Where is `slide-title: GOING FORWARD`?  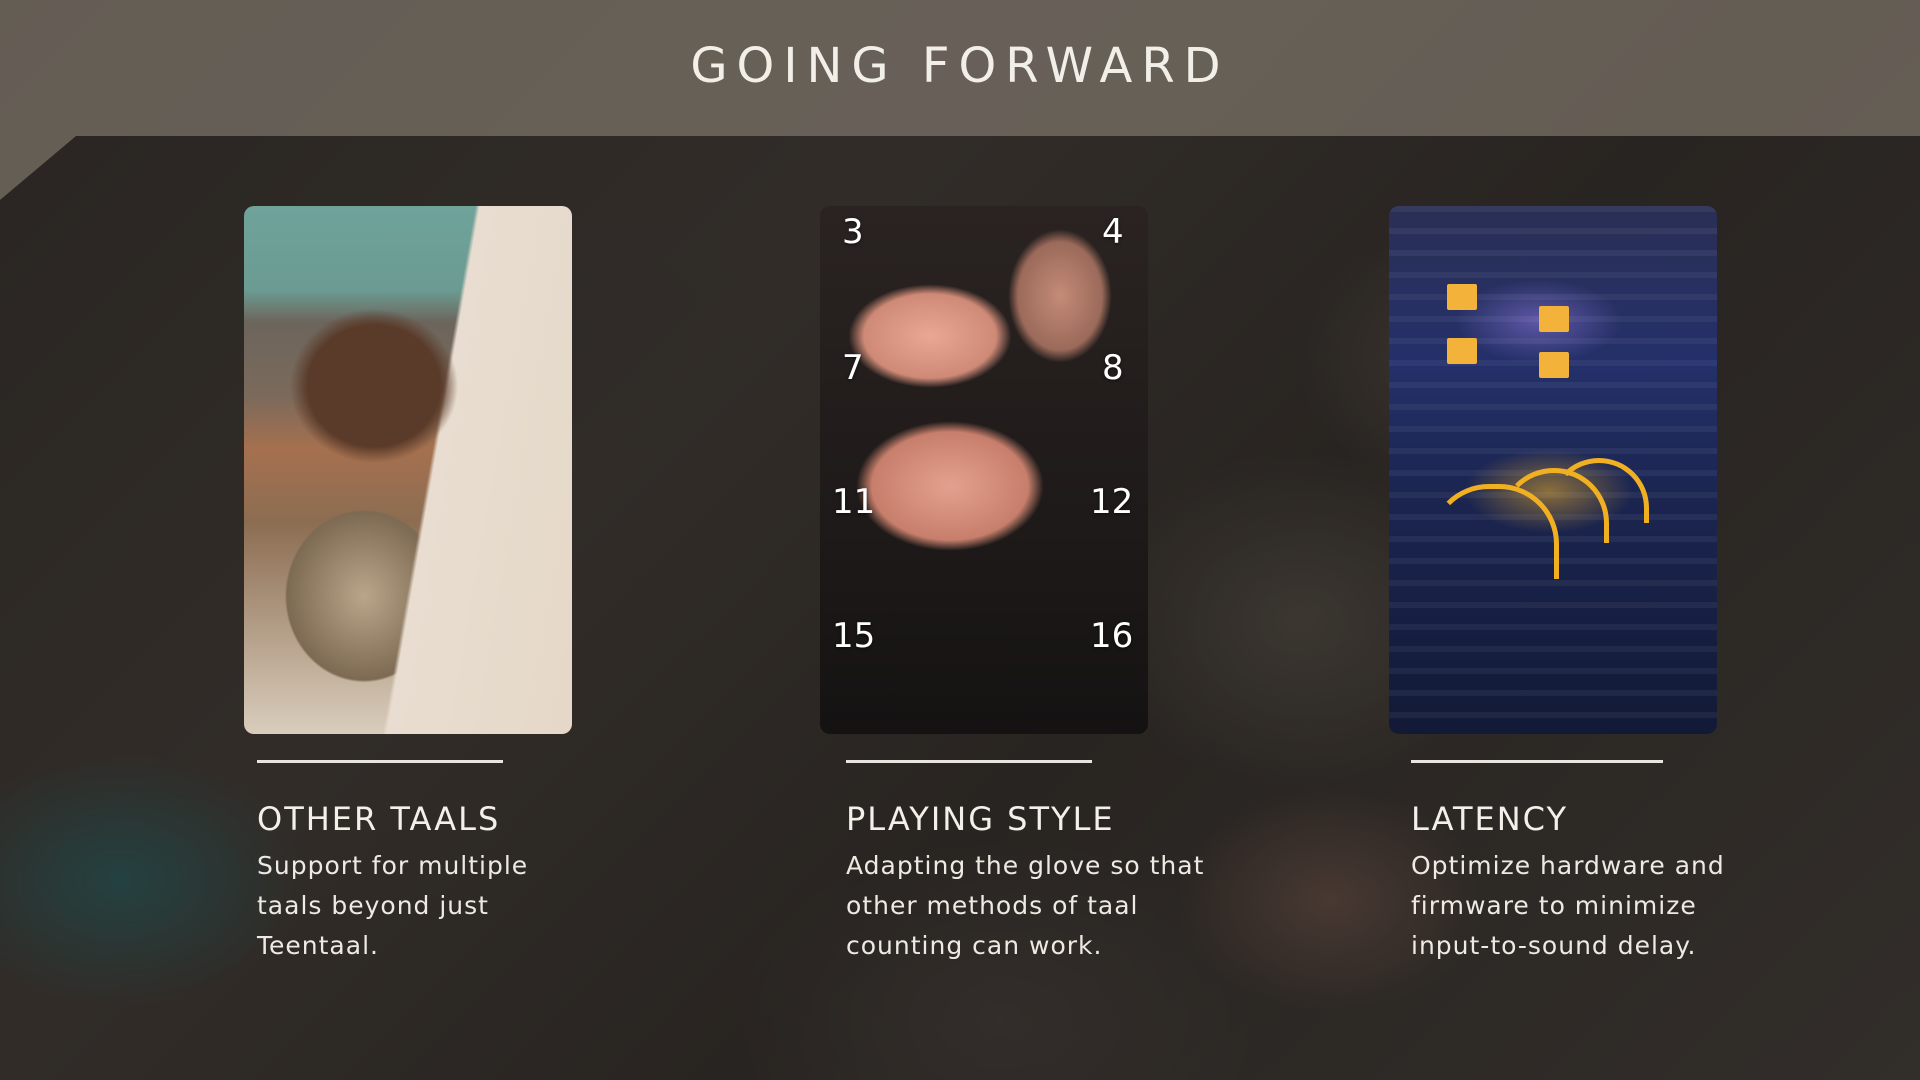 slide-title: GOING FORWARD is located at coordinates (960, 66).